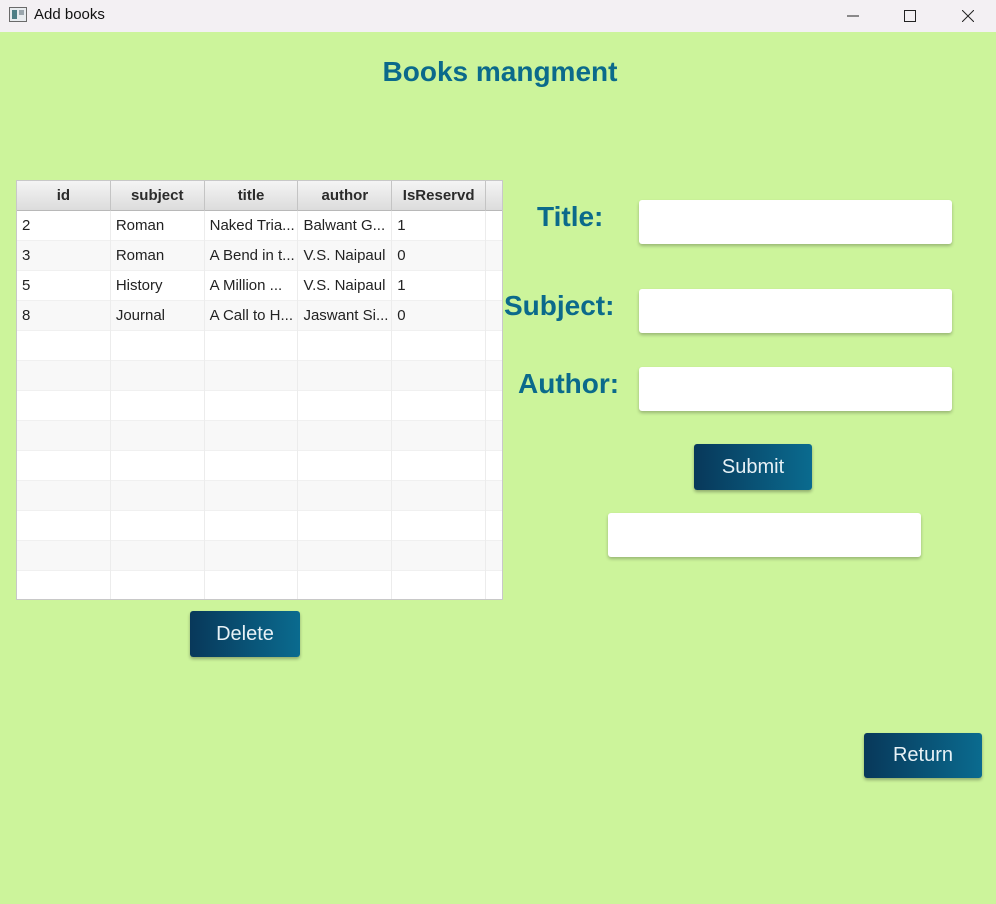  I want to click on close-icon, so click(968, 16).